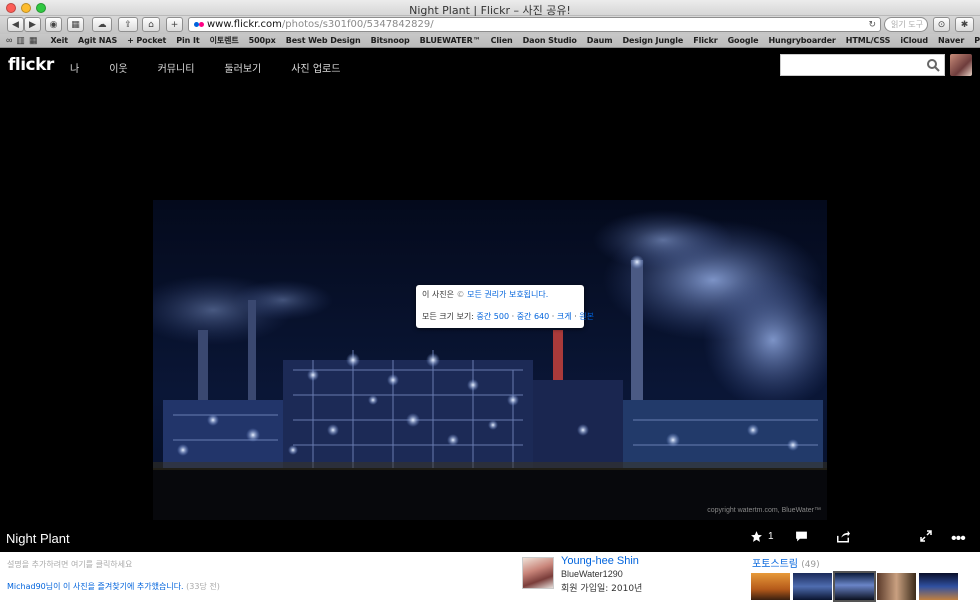  Describe the element at coordinates (914, 40) in the screenshot. I see `bookmark-item: iCloud` at that location.